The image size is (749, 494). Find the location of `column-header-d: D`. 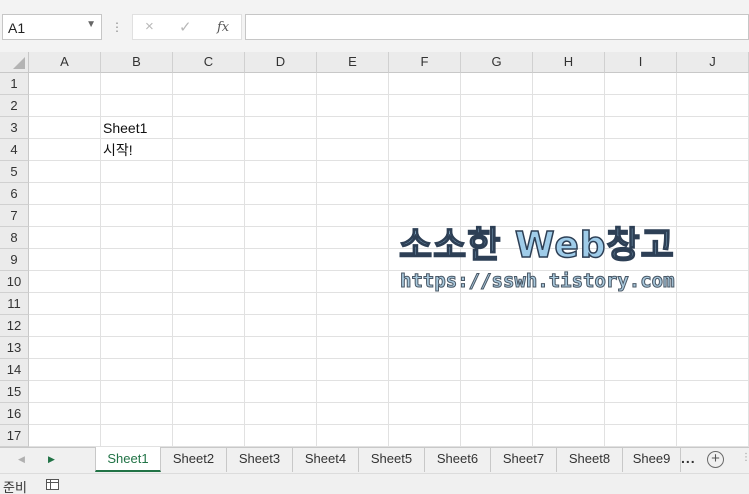

column-header-d: D is located at coordinates (281, 62).